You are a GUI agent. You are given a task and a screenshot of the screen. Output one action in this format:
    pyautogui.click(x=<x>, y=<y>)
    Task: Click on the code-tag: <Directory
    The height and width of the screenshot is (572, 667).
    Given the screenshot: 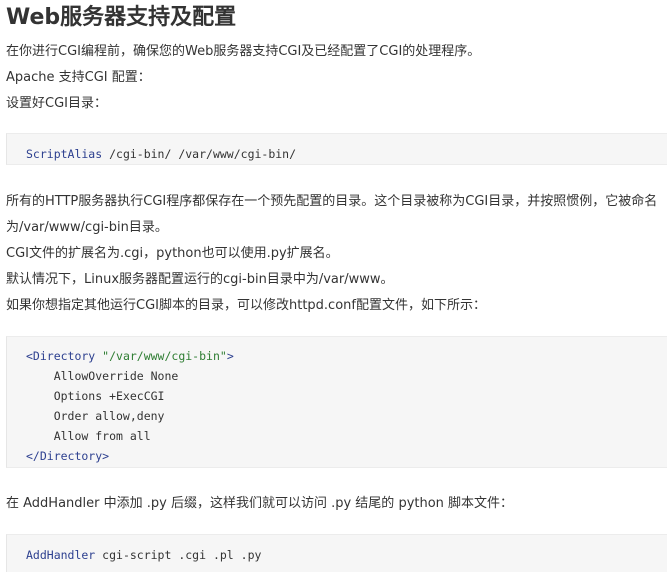 What is the action you would take?
    pyautogui.click(x=61, y=356)
    